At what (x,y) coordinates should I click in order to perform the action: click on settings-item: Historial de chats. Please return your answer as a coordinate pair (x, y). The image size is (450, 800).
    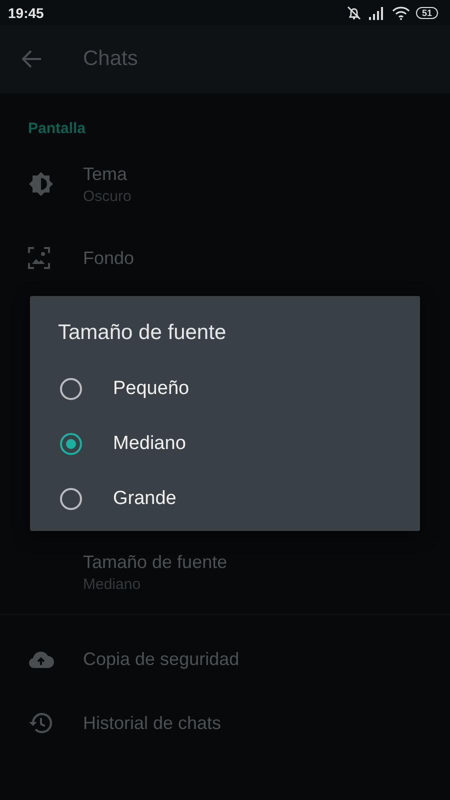
    Looking at the image, I should click on (225, 723).